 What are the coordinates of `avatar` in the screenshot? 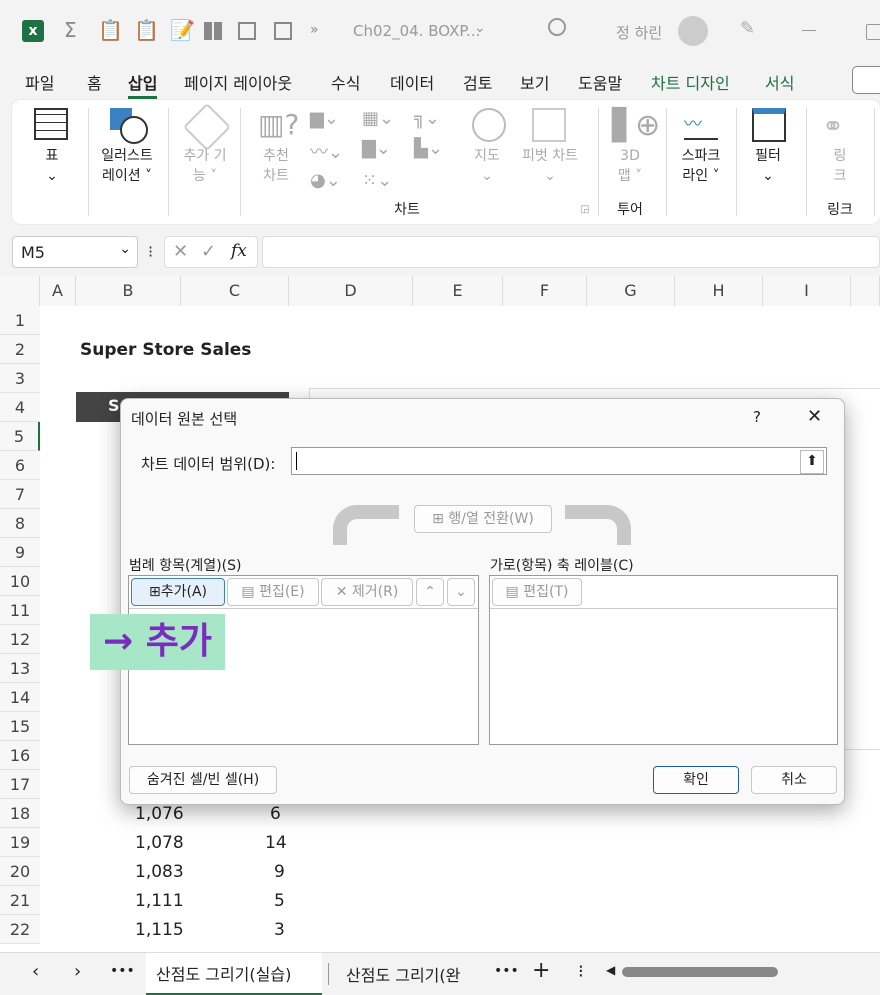 It's located at (693, 31).